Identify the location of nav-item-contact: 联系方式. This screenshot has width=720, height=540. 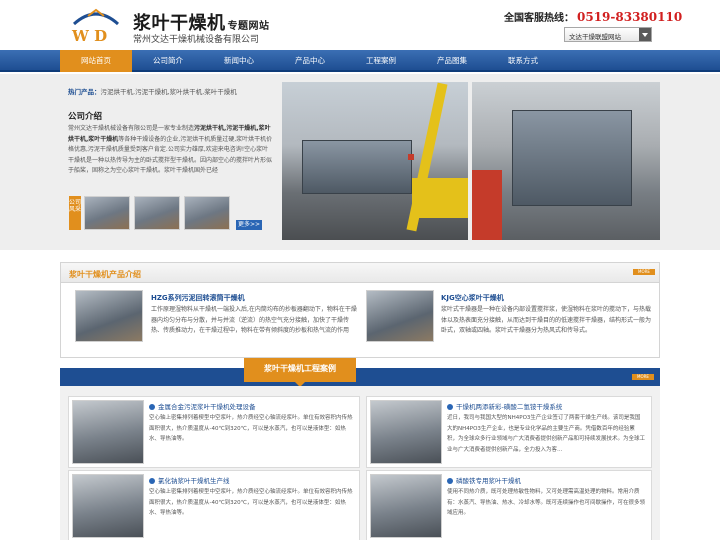
(523, 61).